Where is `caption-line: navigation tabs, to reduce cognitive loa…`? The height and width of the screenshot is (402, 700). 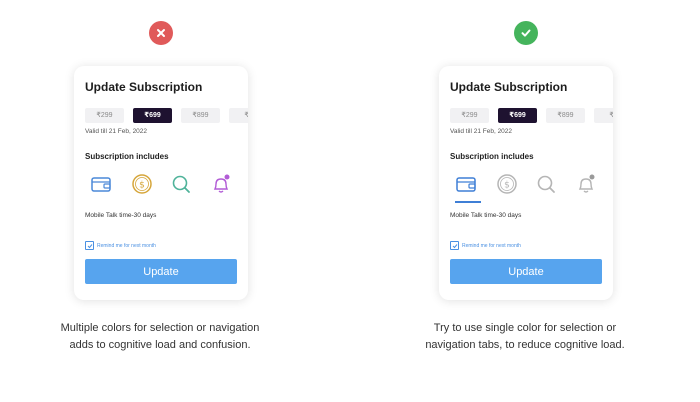 caption-line: navigation tabs, to reduce cognitive loa… is located at coordinates (525, 345).